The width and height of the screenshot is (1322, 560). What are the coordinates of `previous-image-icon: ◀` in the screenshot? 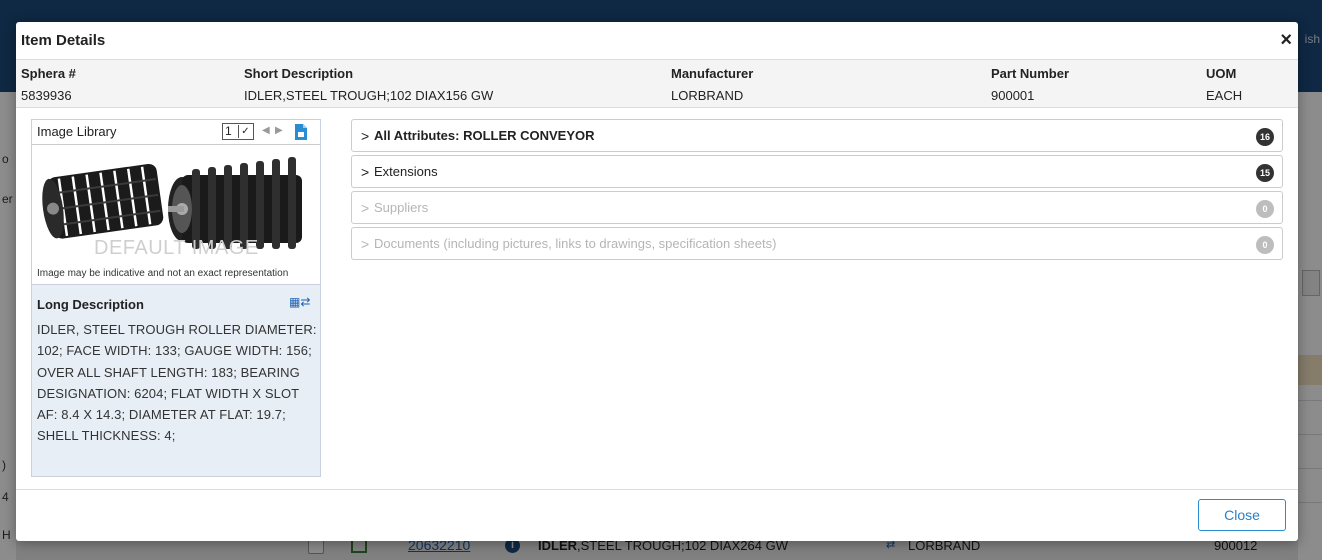 It's located at (266, 130).